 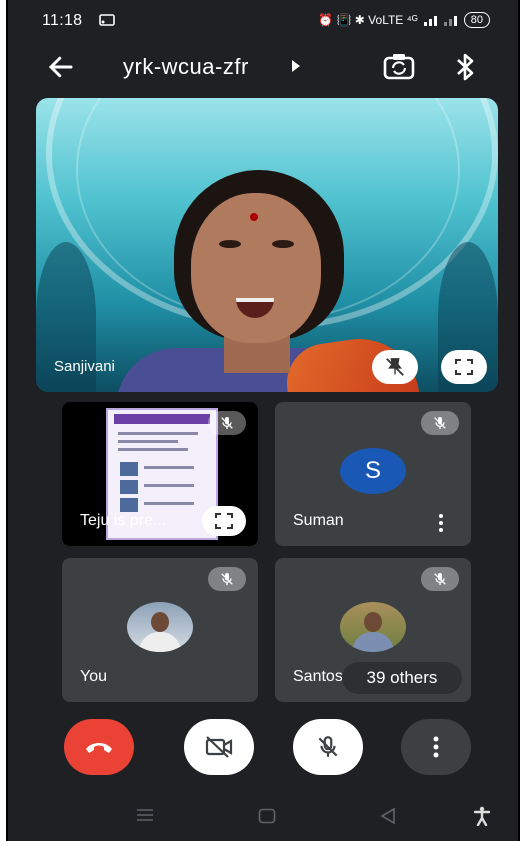 I want to click on screenshot-border-left, so click(x=4, y=420).